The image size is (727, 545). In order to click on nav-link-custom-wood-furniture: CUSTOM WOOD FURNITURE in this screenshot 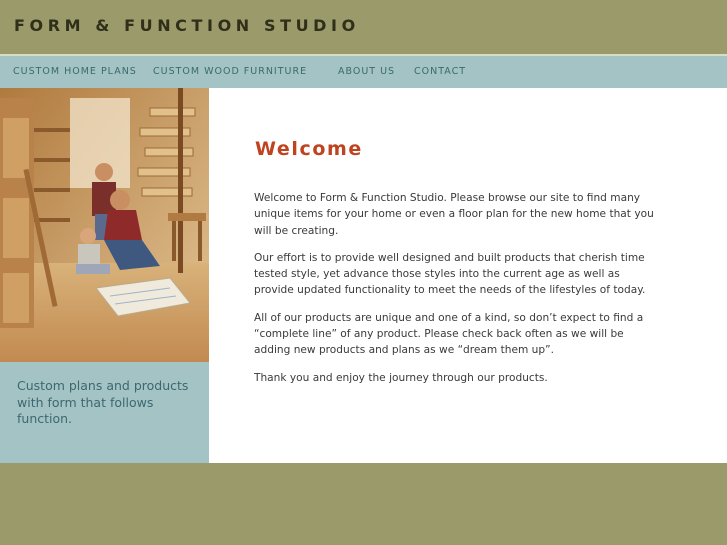, I will do `click(230, 71)`.